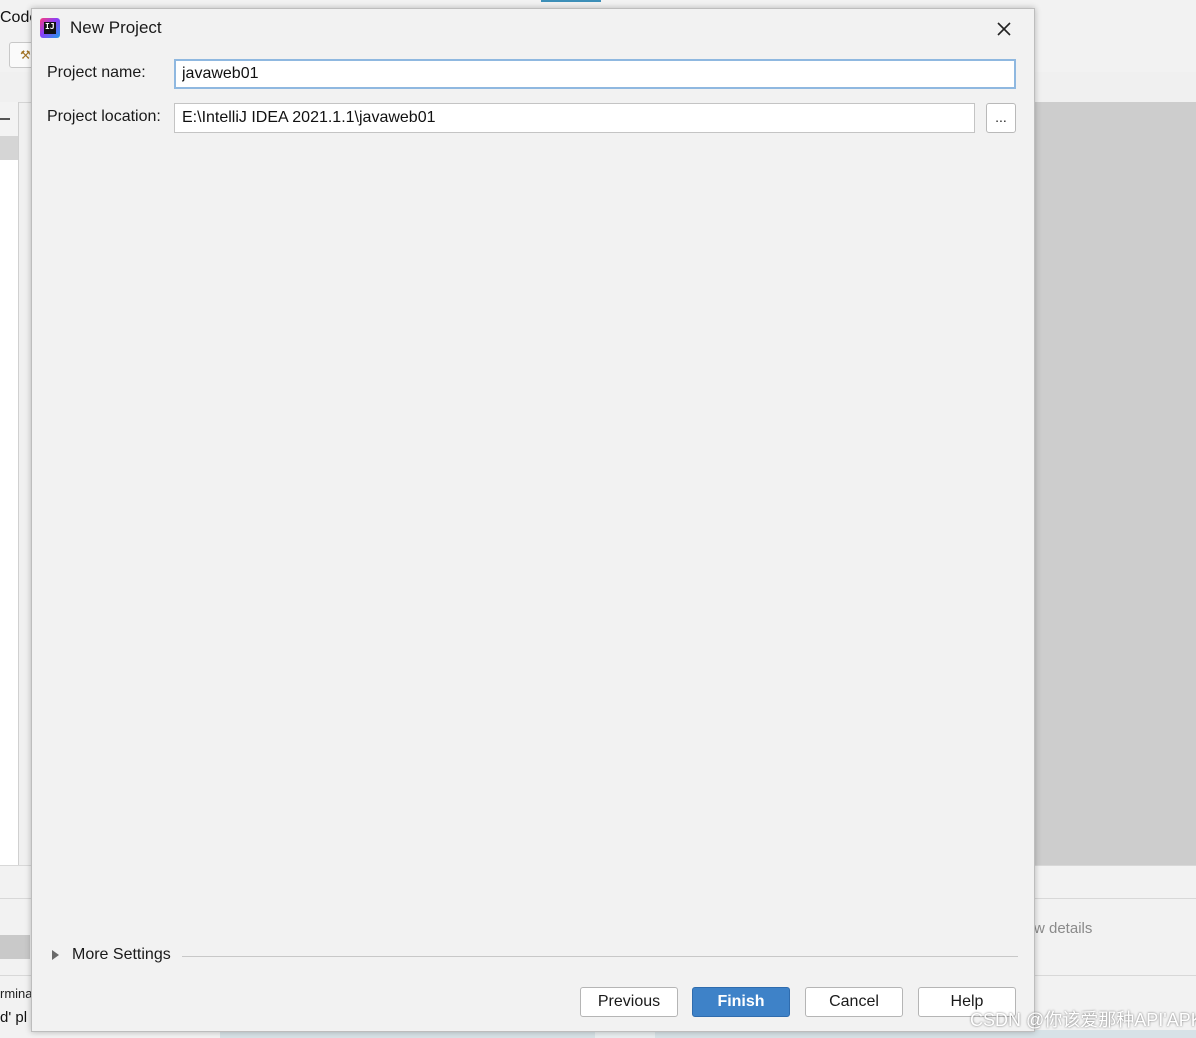  I want to click on dialog-title: New Project, so click(116, 27).